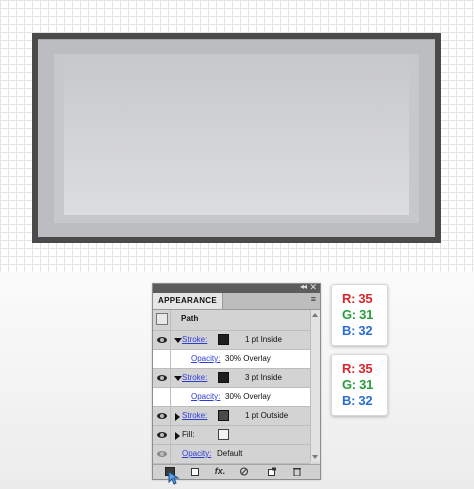 The image size is (474, 489). What do you see at coordinates (315, 315) in the screenshot?
I see `scroll-up-icon` at bounding box center [315, 315].